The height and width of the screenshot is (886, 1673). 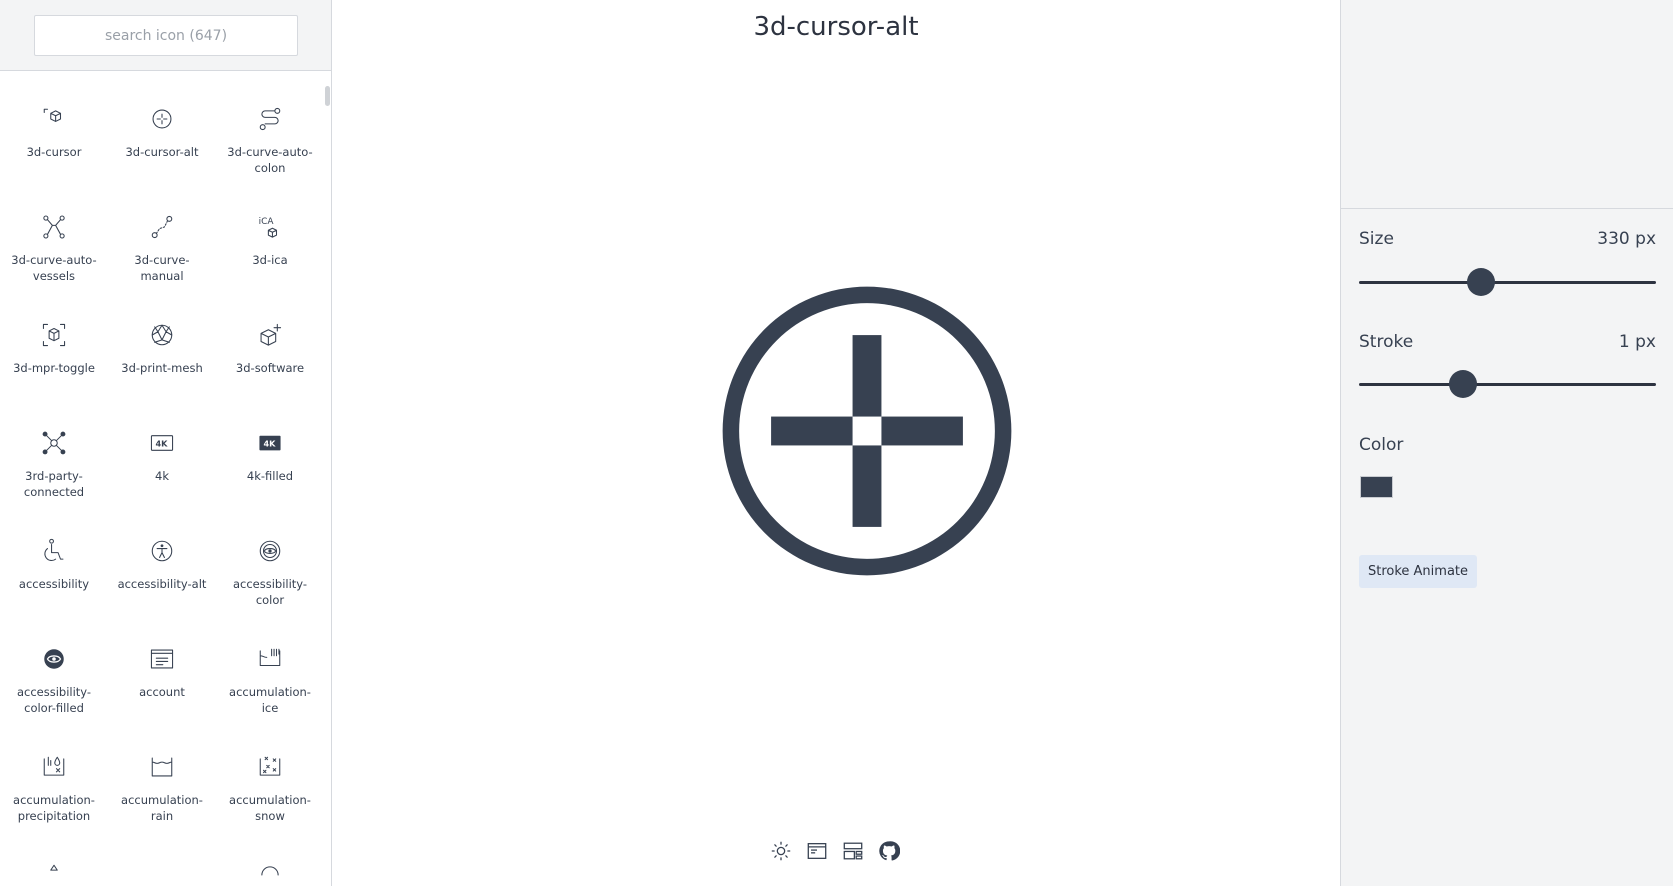 I want to click on 3d-cursor-icon, so click(x=52, y=115).